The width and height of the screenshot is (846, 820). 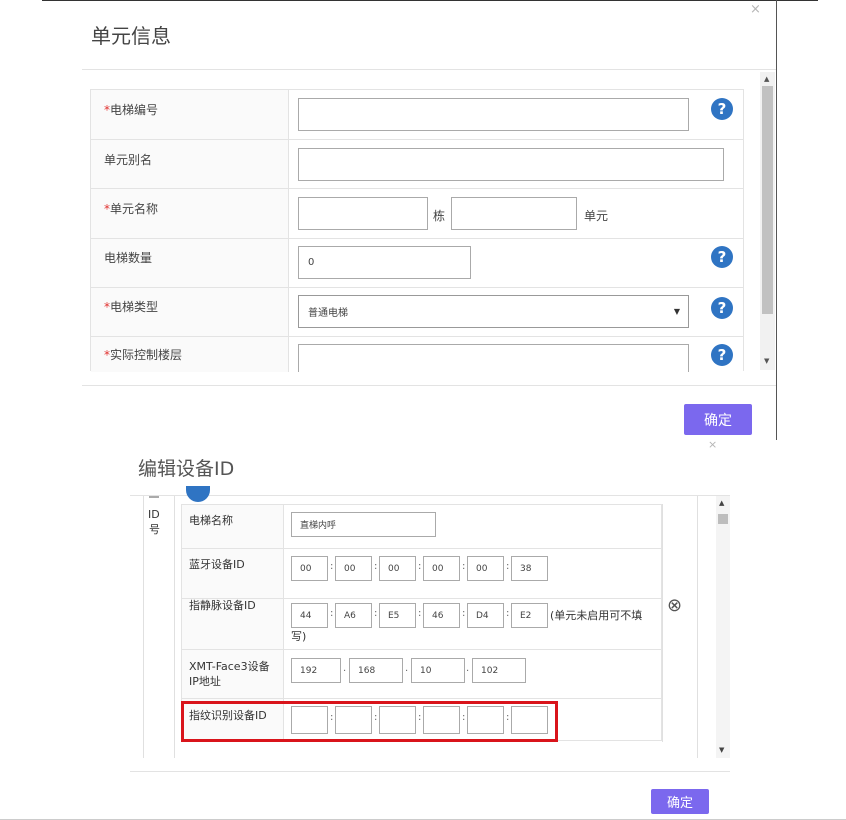 What do you see at coordinates (309, 568) in the screenshot?
I see `bluetooth-seg-1: 00` at bounding box center [309, 568].